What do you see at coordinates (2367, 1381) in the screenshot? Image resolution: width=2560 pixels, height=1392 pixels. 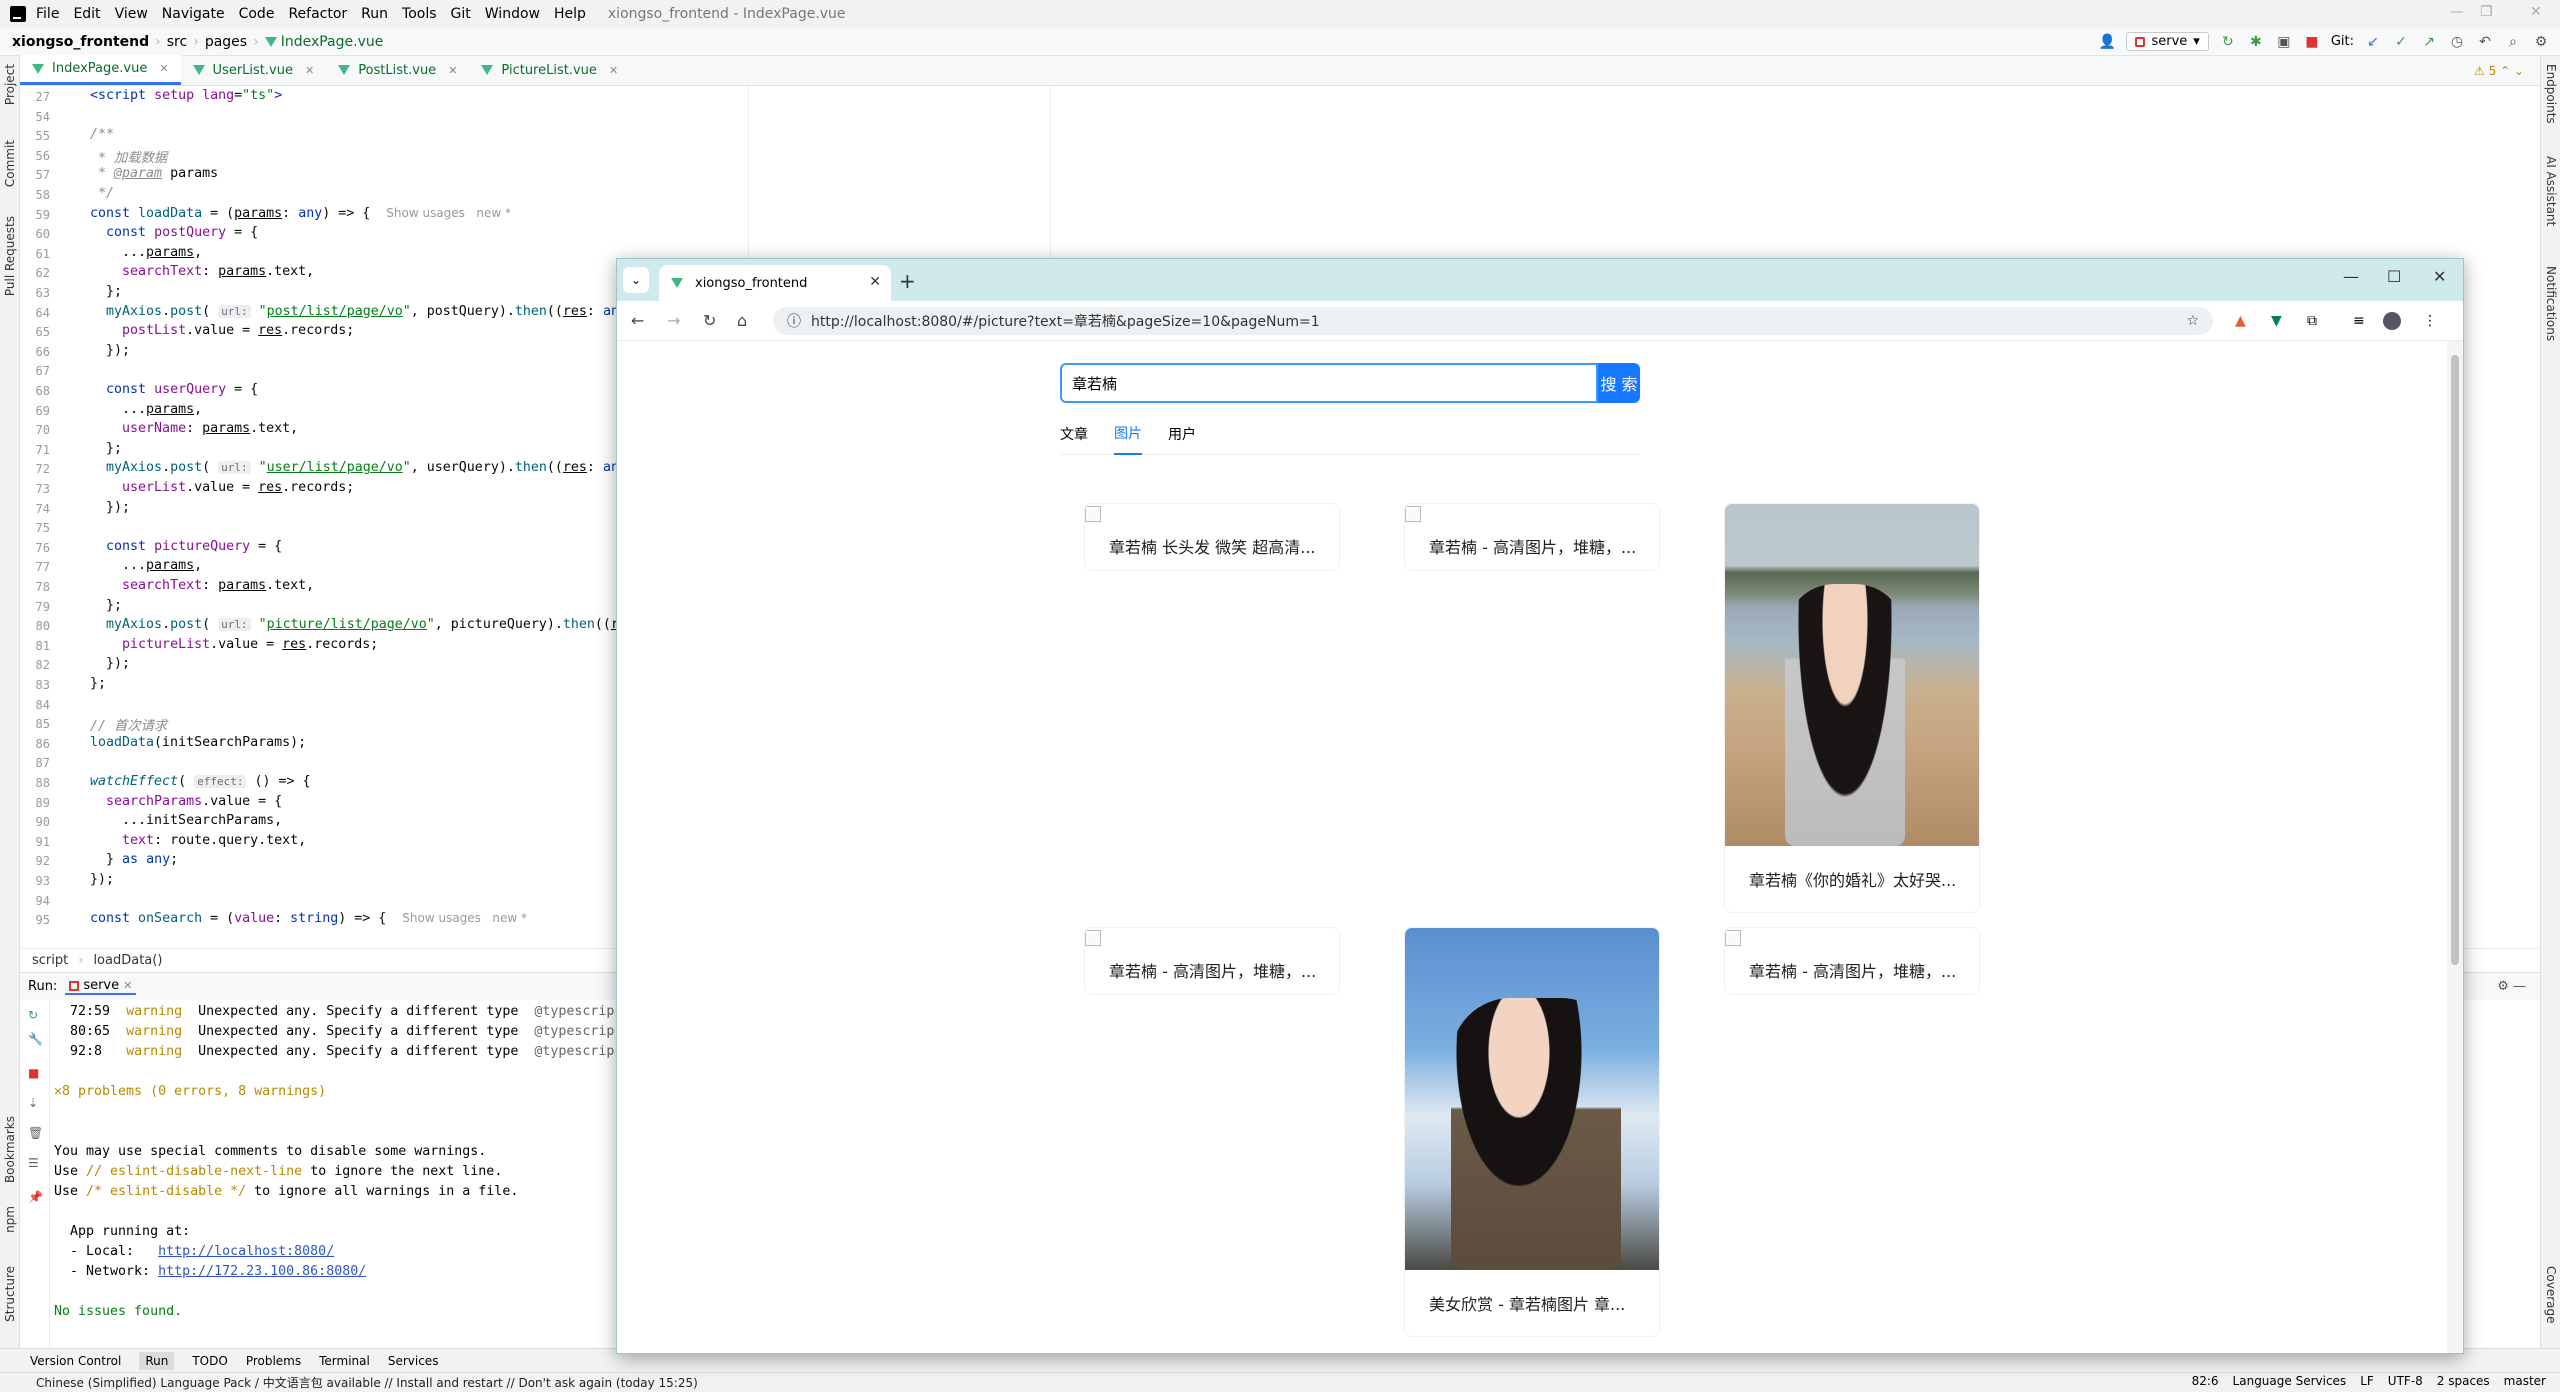 I see `line-separator: LF` at bounding box center [2367, 1381].